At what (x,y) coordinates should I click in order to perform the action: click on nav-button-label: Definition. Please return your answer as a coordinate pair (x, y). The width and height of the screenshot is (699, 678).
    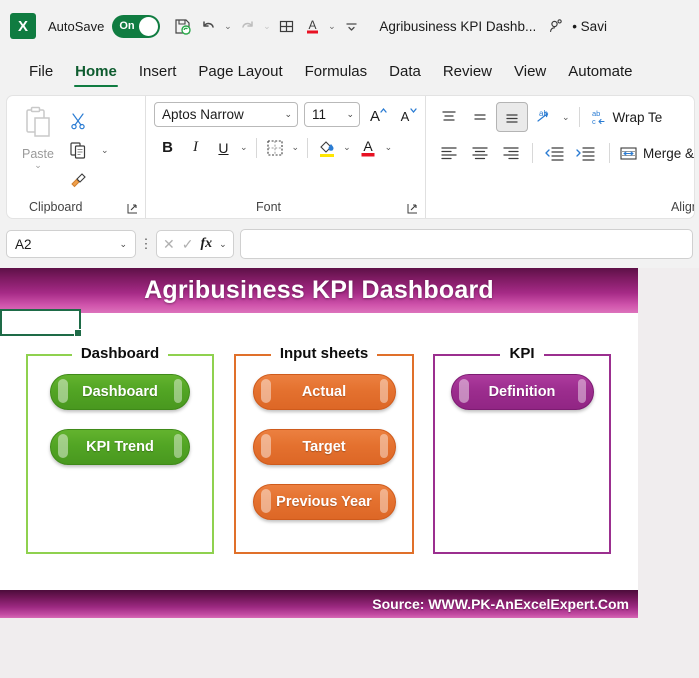
    Looking at the image, I should click on (522, 392).